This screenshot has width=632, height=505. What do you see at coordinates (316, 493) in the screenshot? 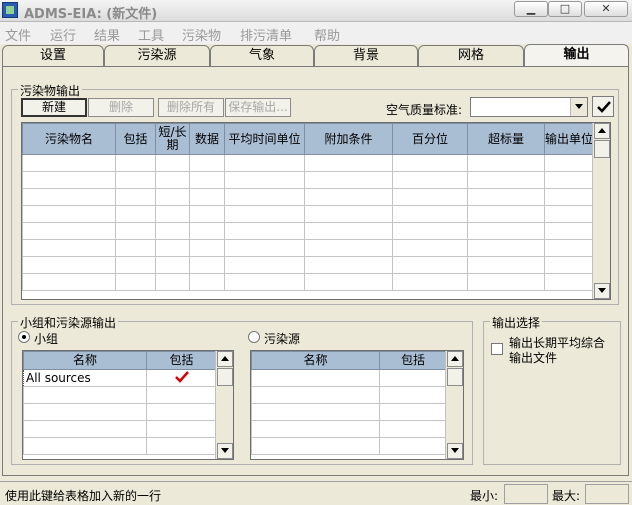
I see `status-bar: 使用此键给表格加入新的一行 最小: 最大:` at bounding box center [316, 493].